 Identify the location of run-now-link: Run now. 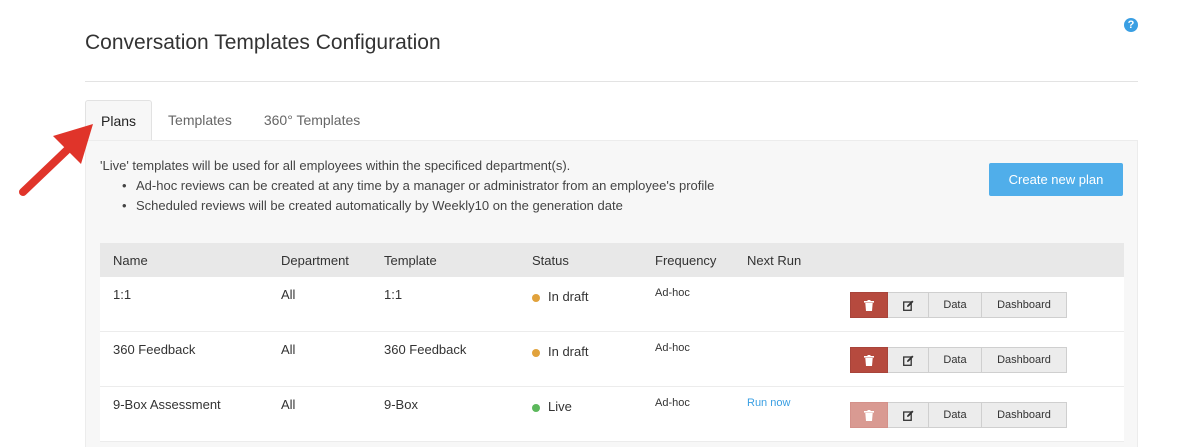
(768, 403).